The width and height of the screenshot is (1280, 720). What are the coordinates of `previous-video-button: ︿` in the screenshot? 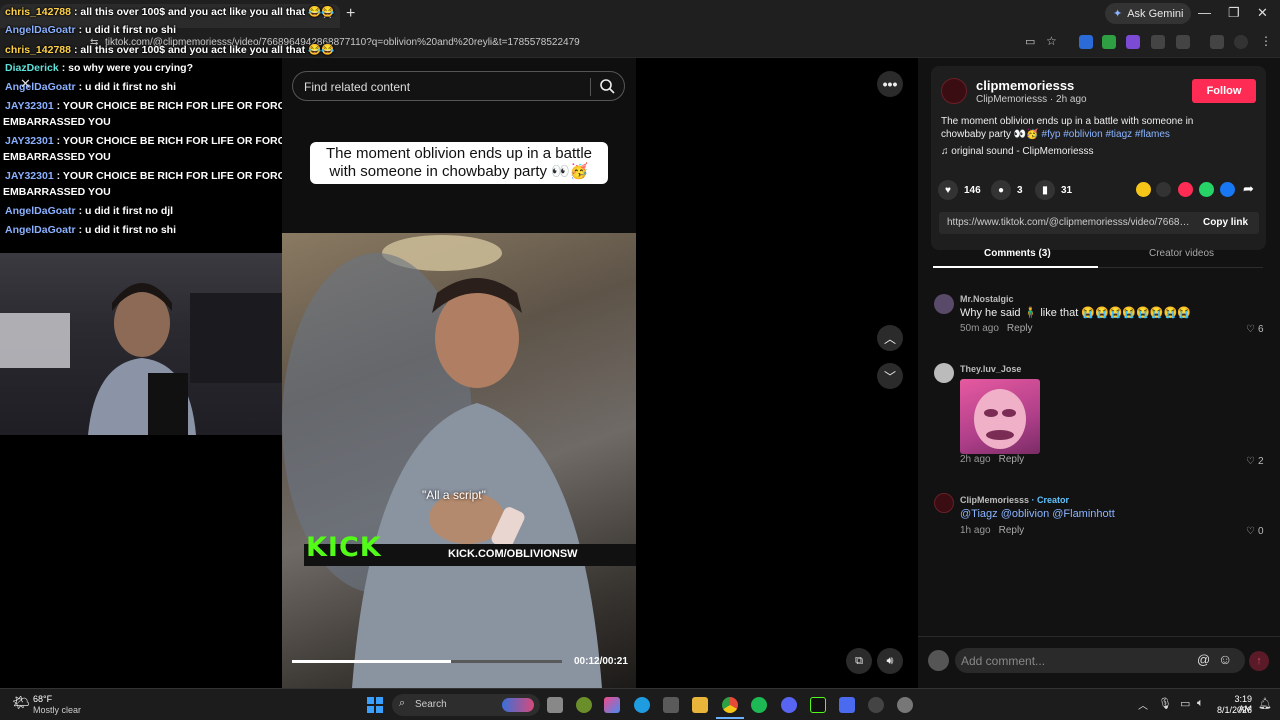 It's located at (890, 338).